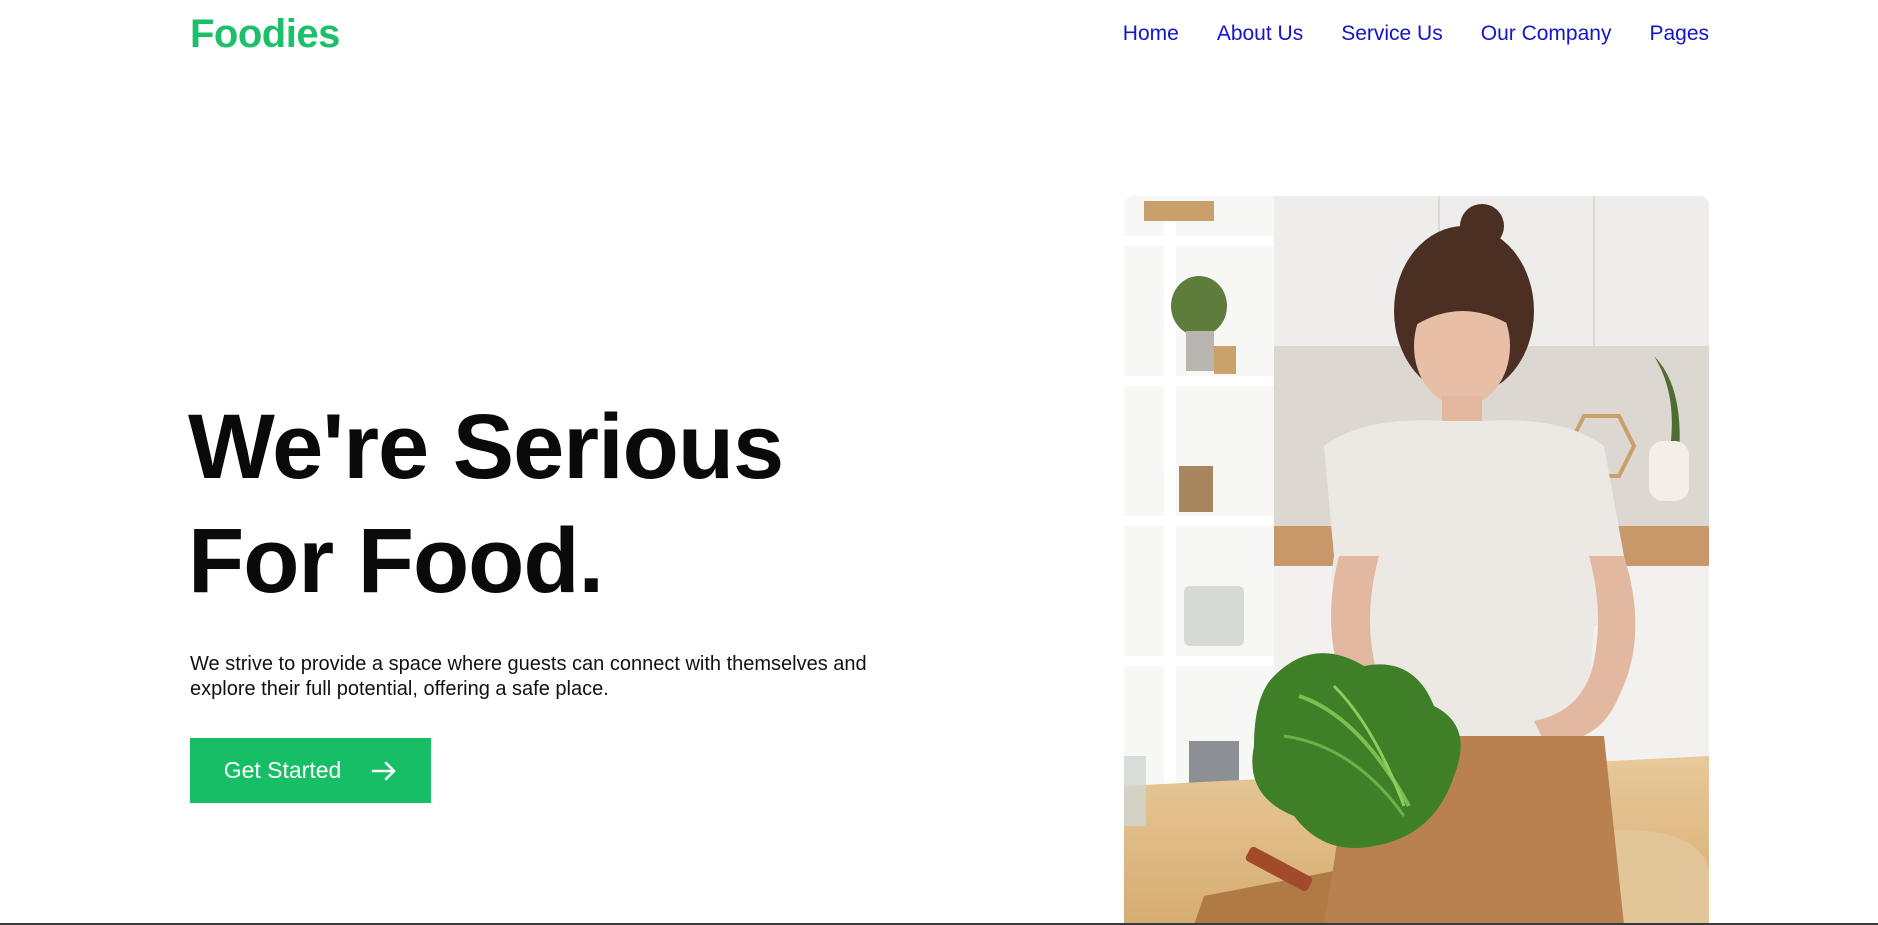 This screenshot has width=1878, height=925. Describe the element at coordinates (282, 770) in the screenshot. I see `get-started-label: Get Started` at that location.